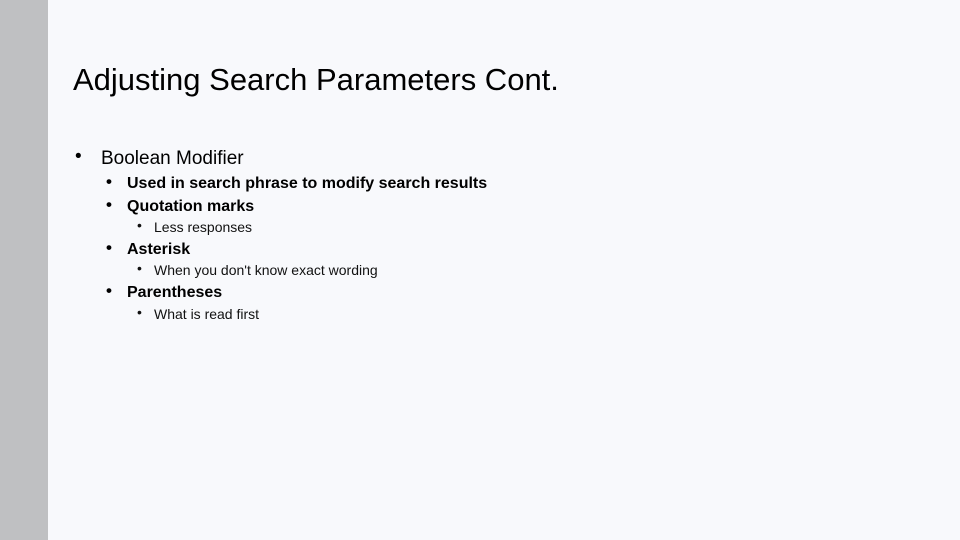  I want to click on slide-title: Adjusting Search Parameters Cont., so click(316, 79).